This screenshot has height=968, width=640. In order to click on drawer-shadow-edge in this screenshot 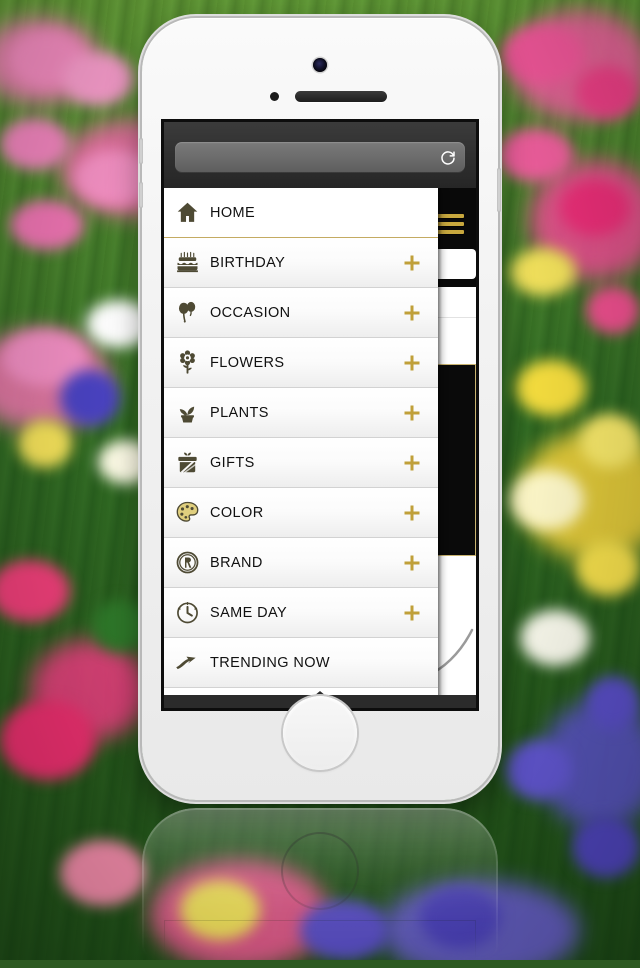, I will do `click(440, 448)`.